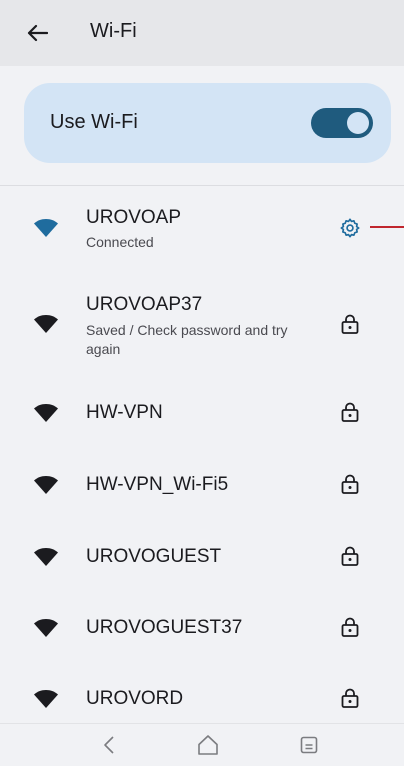 This screenshot has height=766, width=404. I want to click on use-wifi-toggle, so click(342, 123).